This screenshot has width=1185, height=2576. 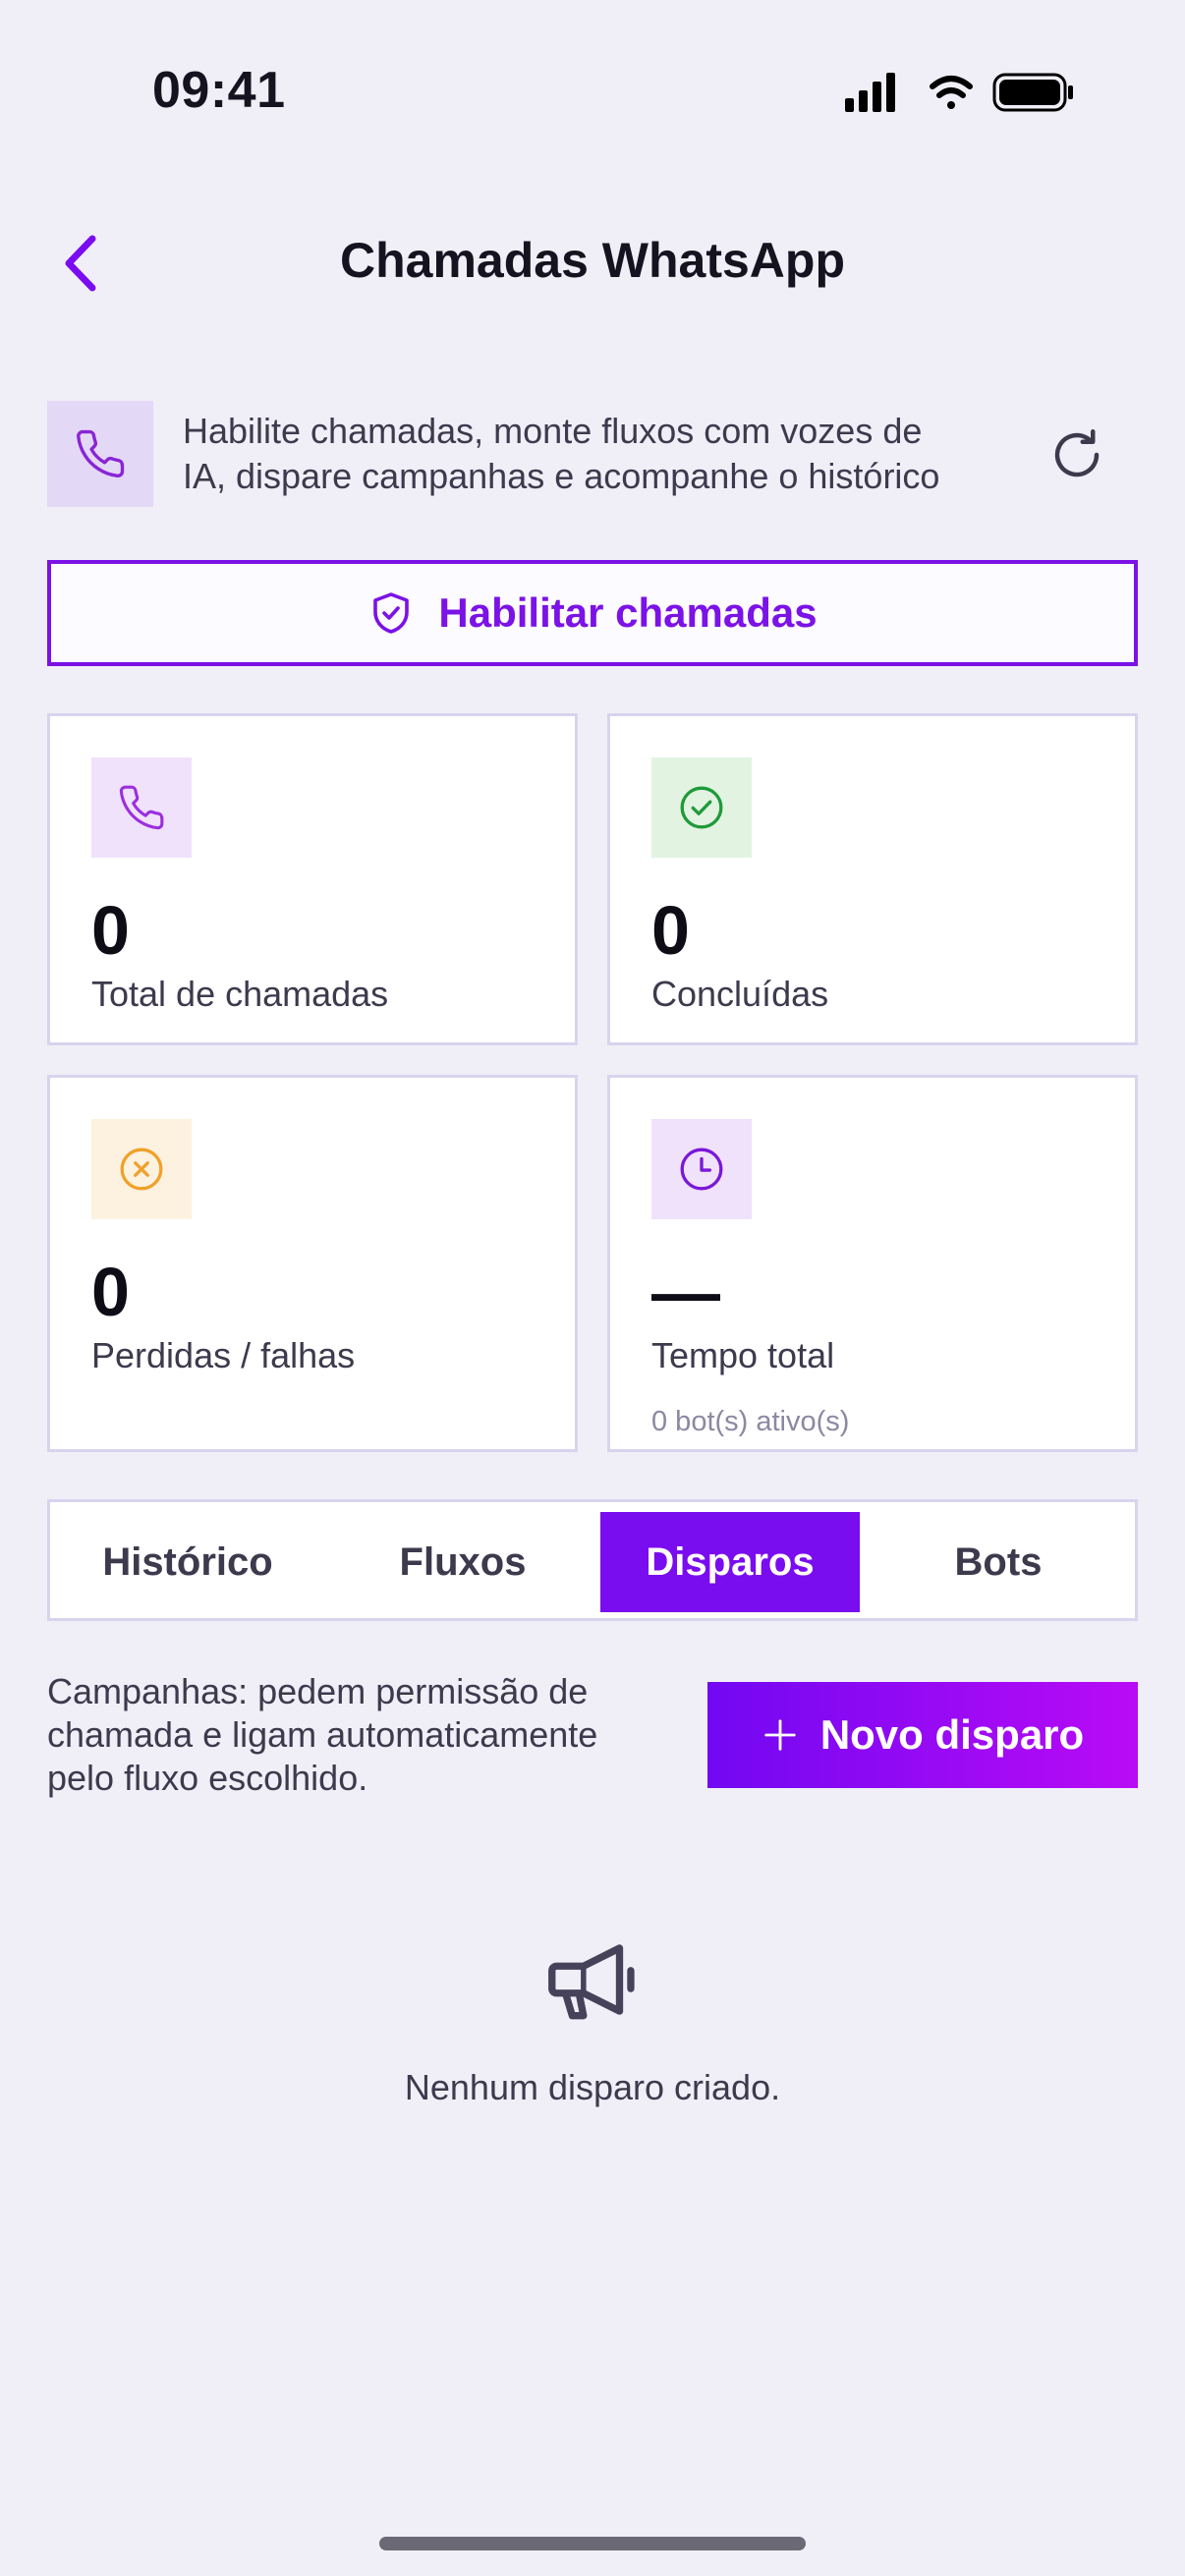 I want to click on tab-fluxos: Fluxos, so click(x=463, y=1562).